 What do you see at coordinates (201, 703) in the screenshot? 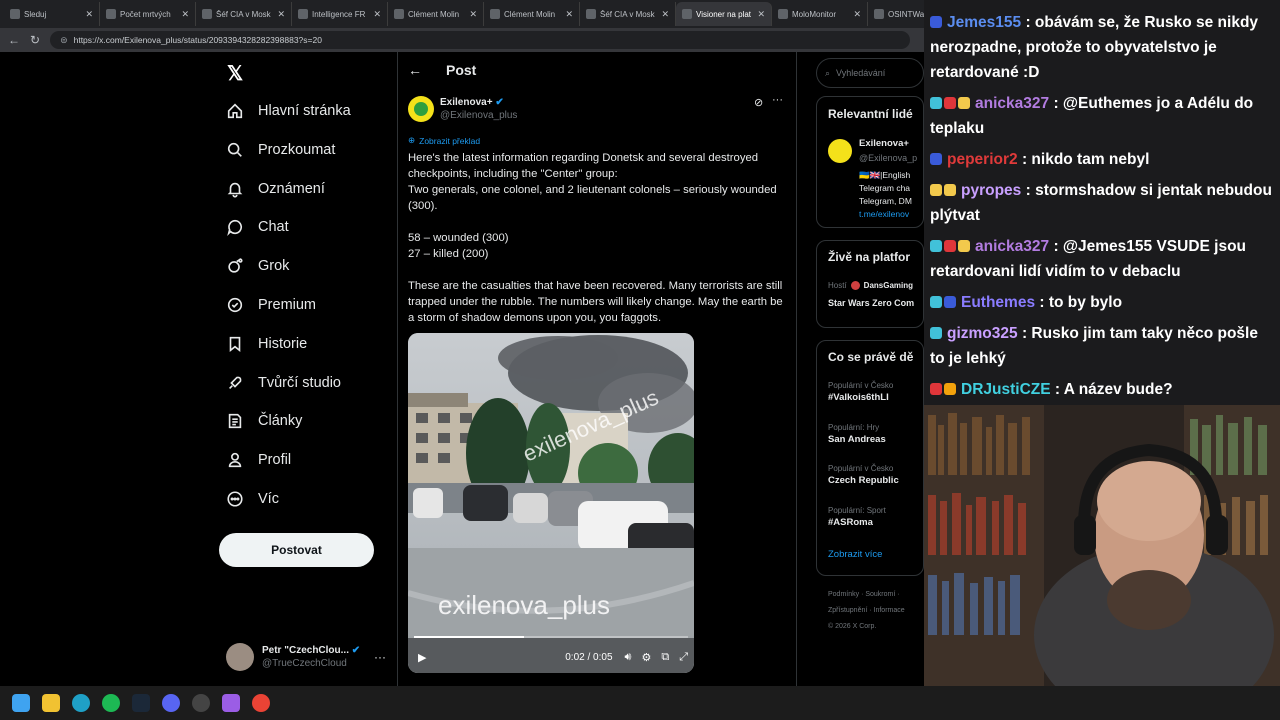
I see `obs-icon` at bounding box center [201, 703].